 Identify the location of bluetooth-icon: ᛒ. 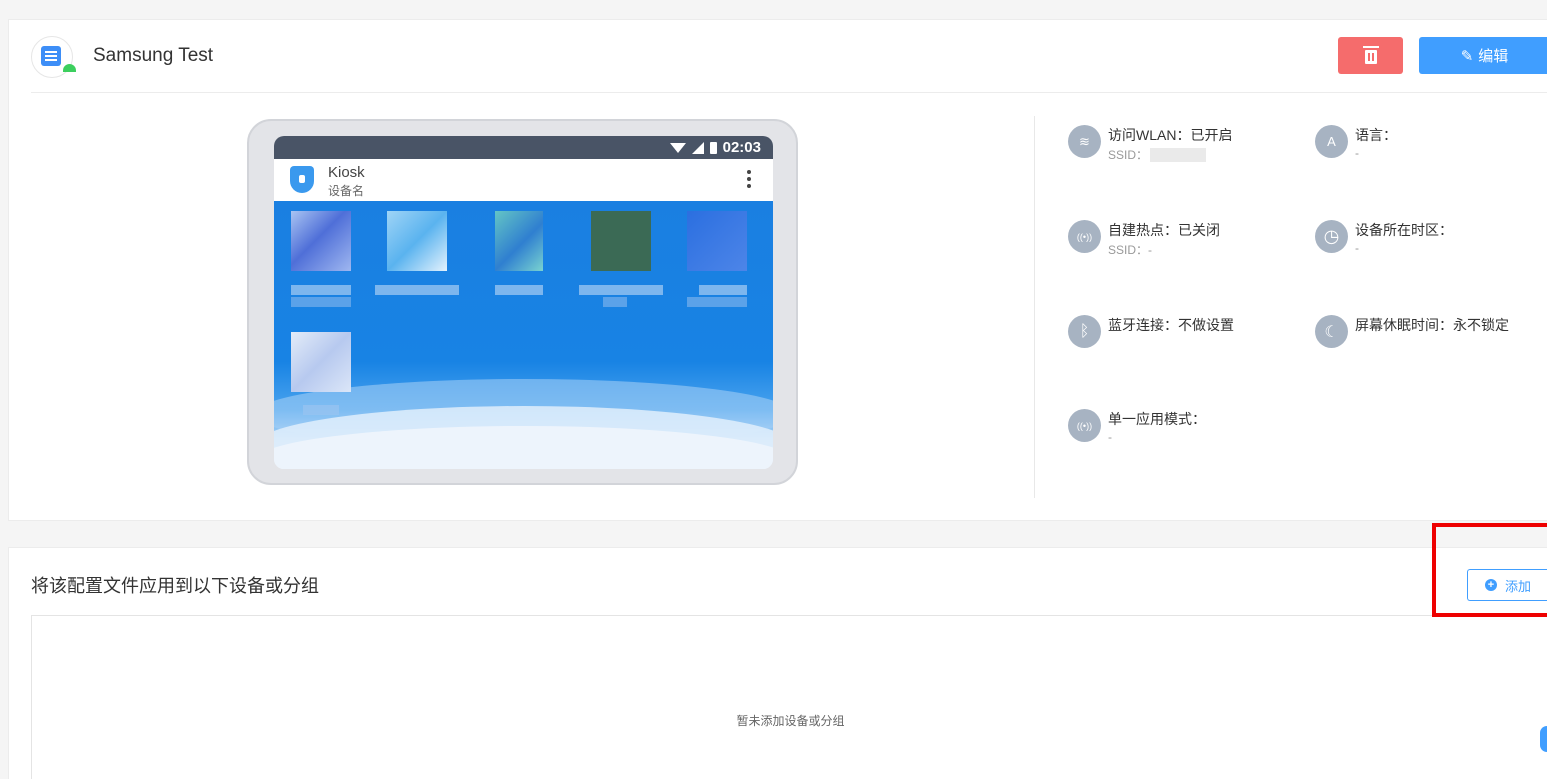
(1084, 331).